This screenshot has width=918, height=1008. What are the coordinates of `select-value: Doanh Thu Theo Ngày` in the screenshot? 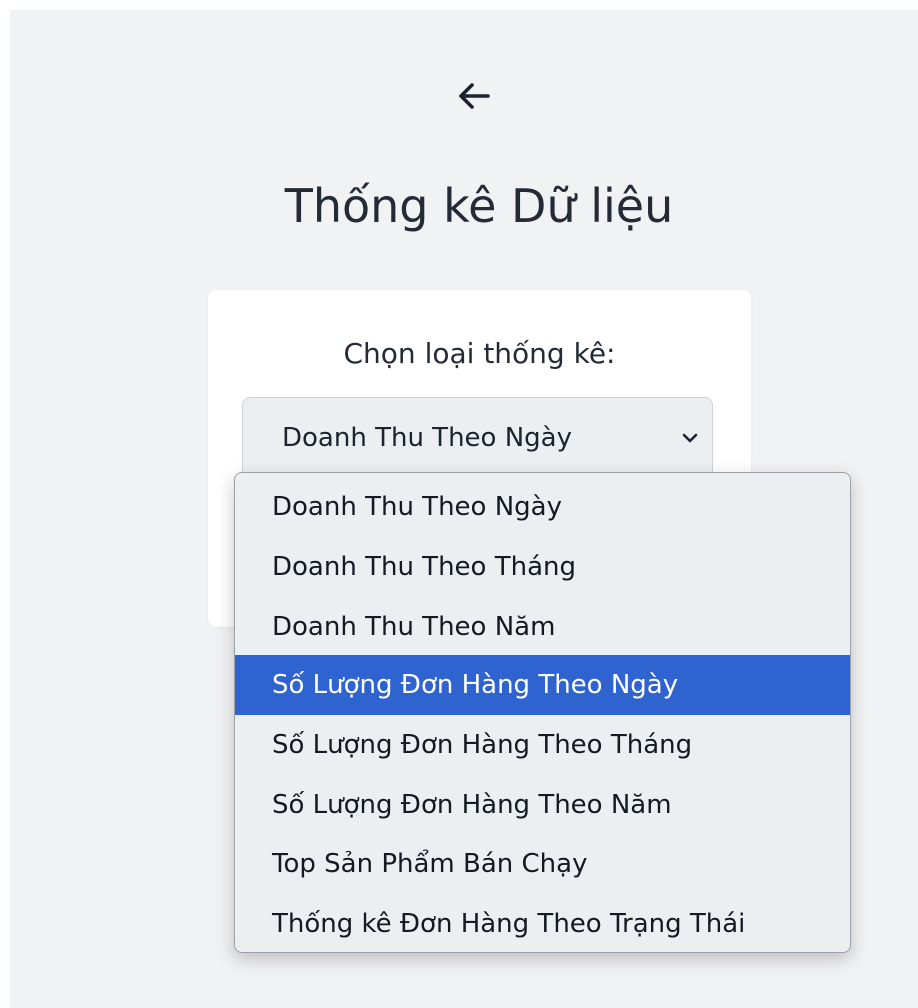 It's located at (427, 438).